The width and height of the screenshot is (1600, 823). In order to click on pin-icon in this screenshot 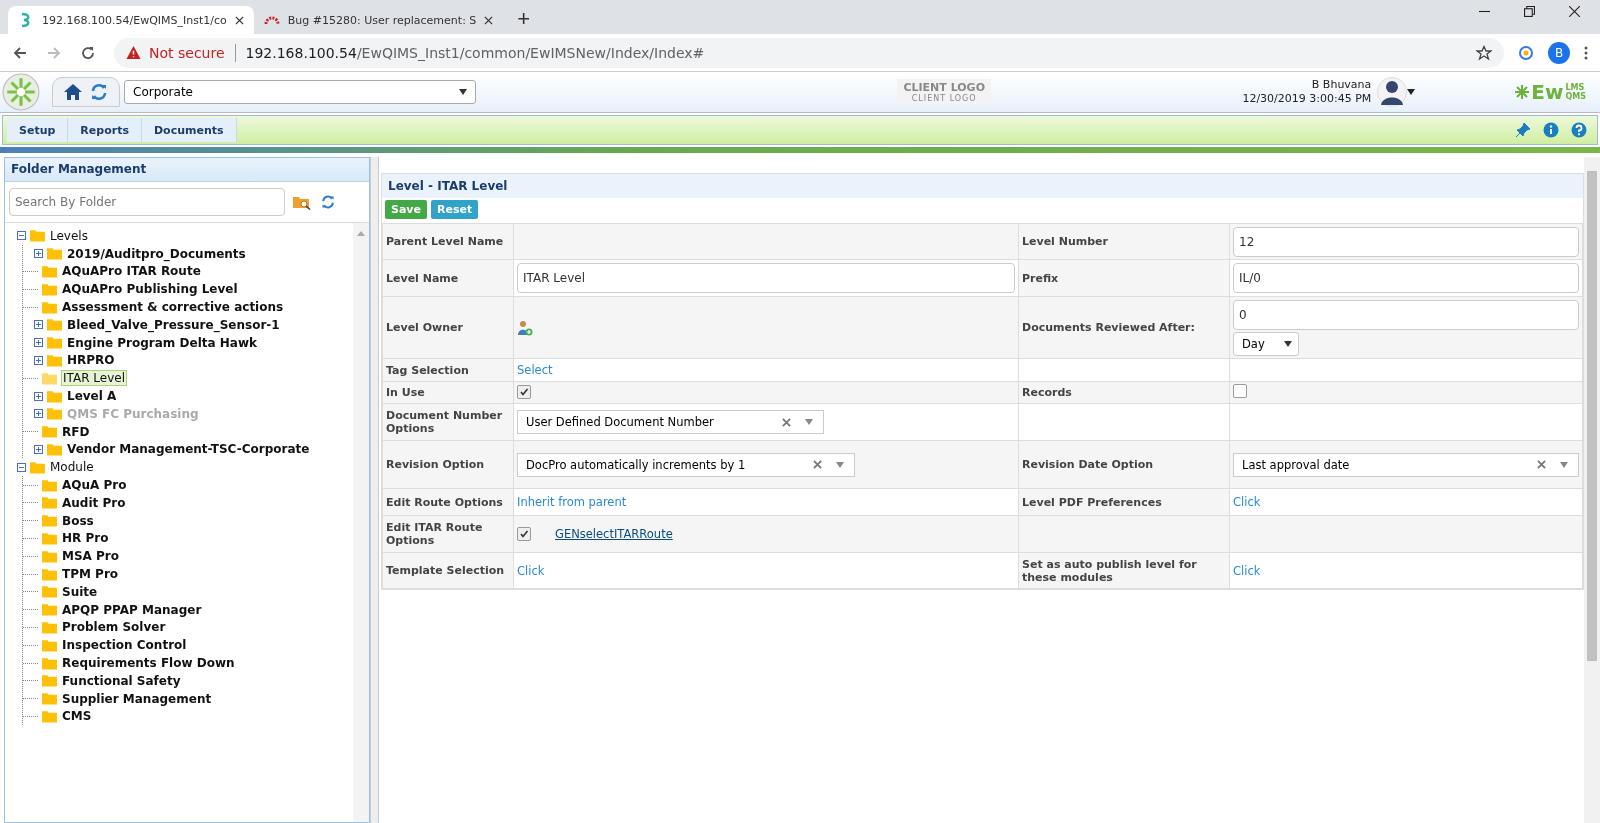, I will do `click(1523, 130)`.